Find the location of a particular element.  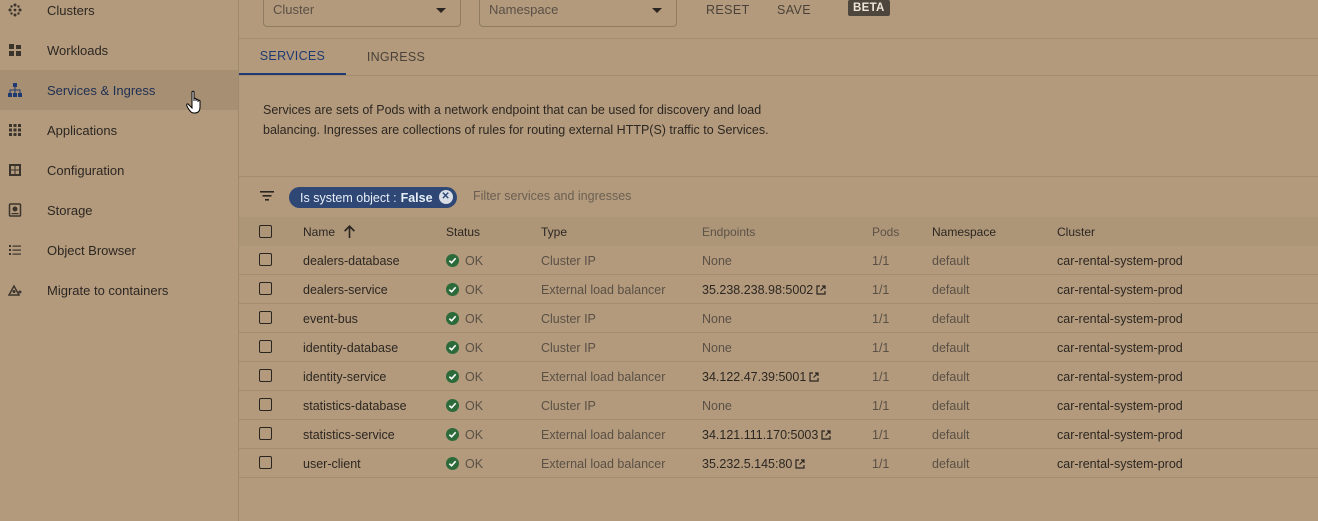

endpoint-link: 35.232.5.145:80 is located at coordinates (747, 464).